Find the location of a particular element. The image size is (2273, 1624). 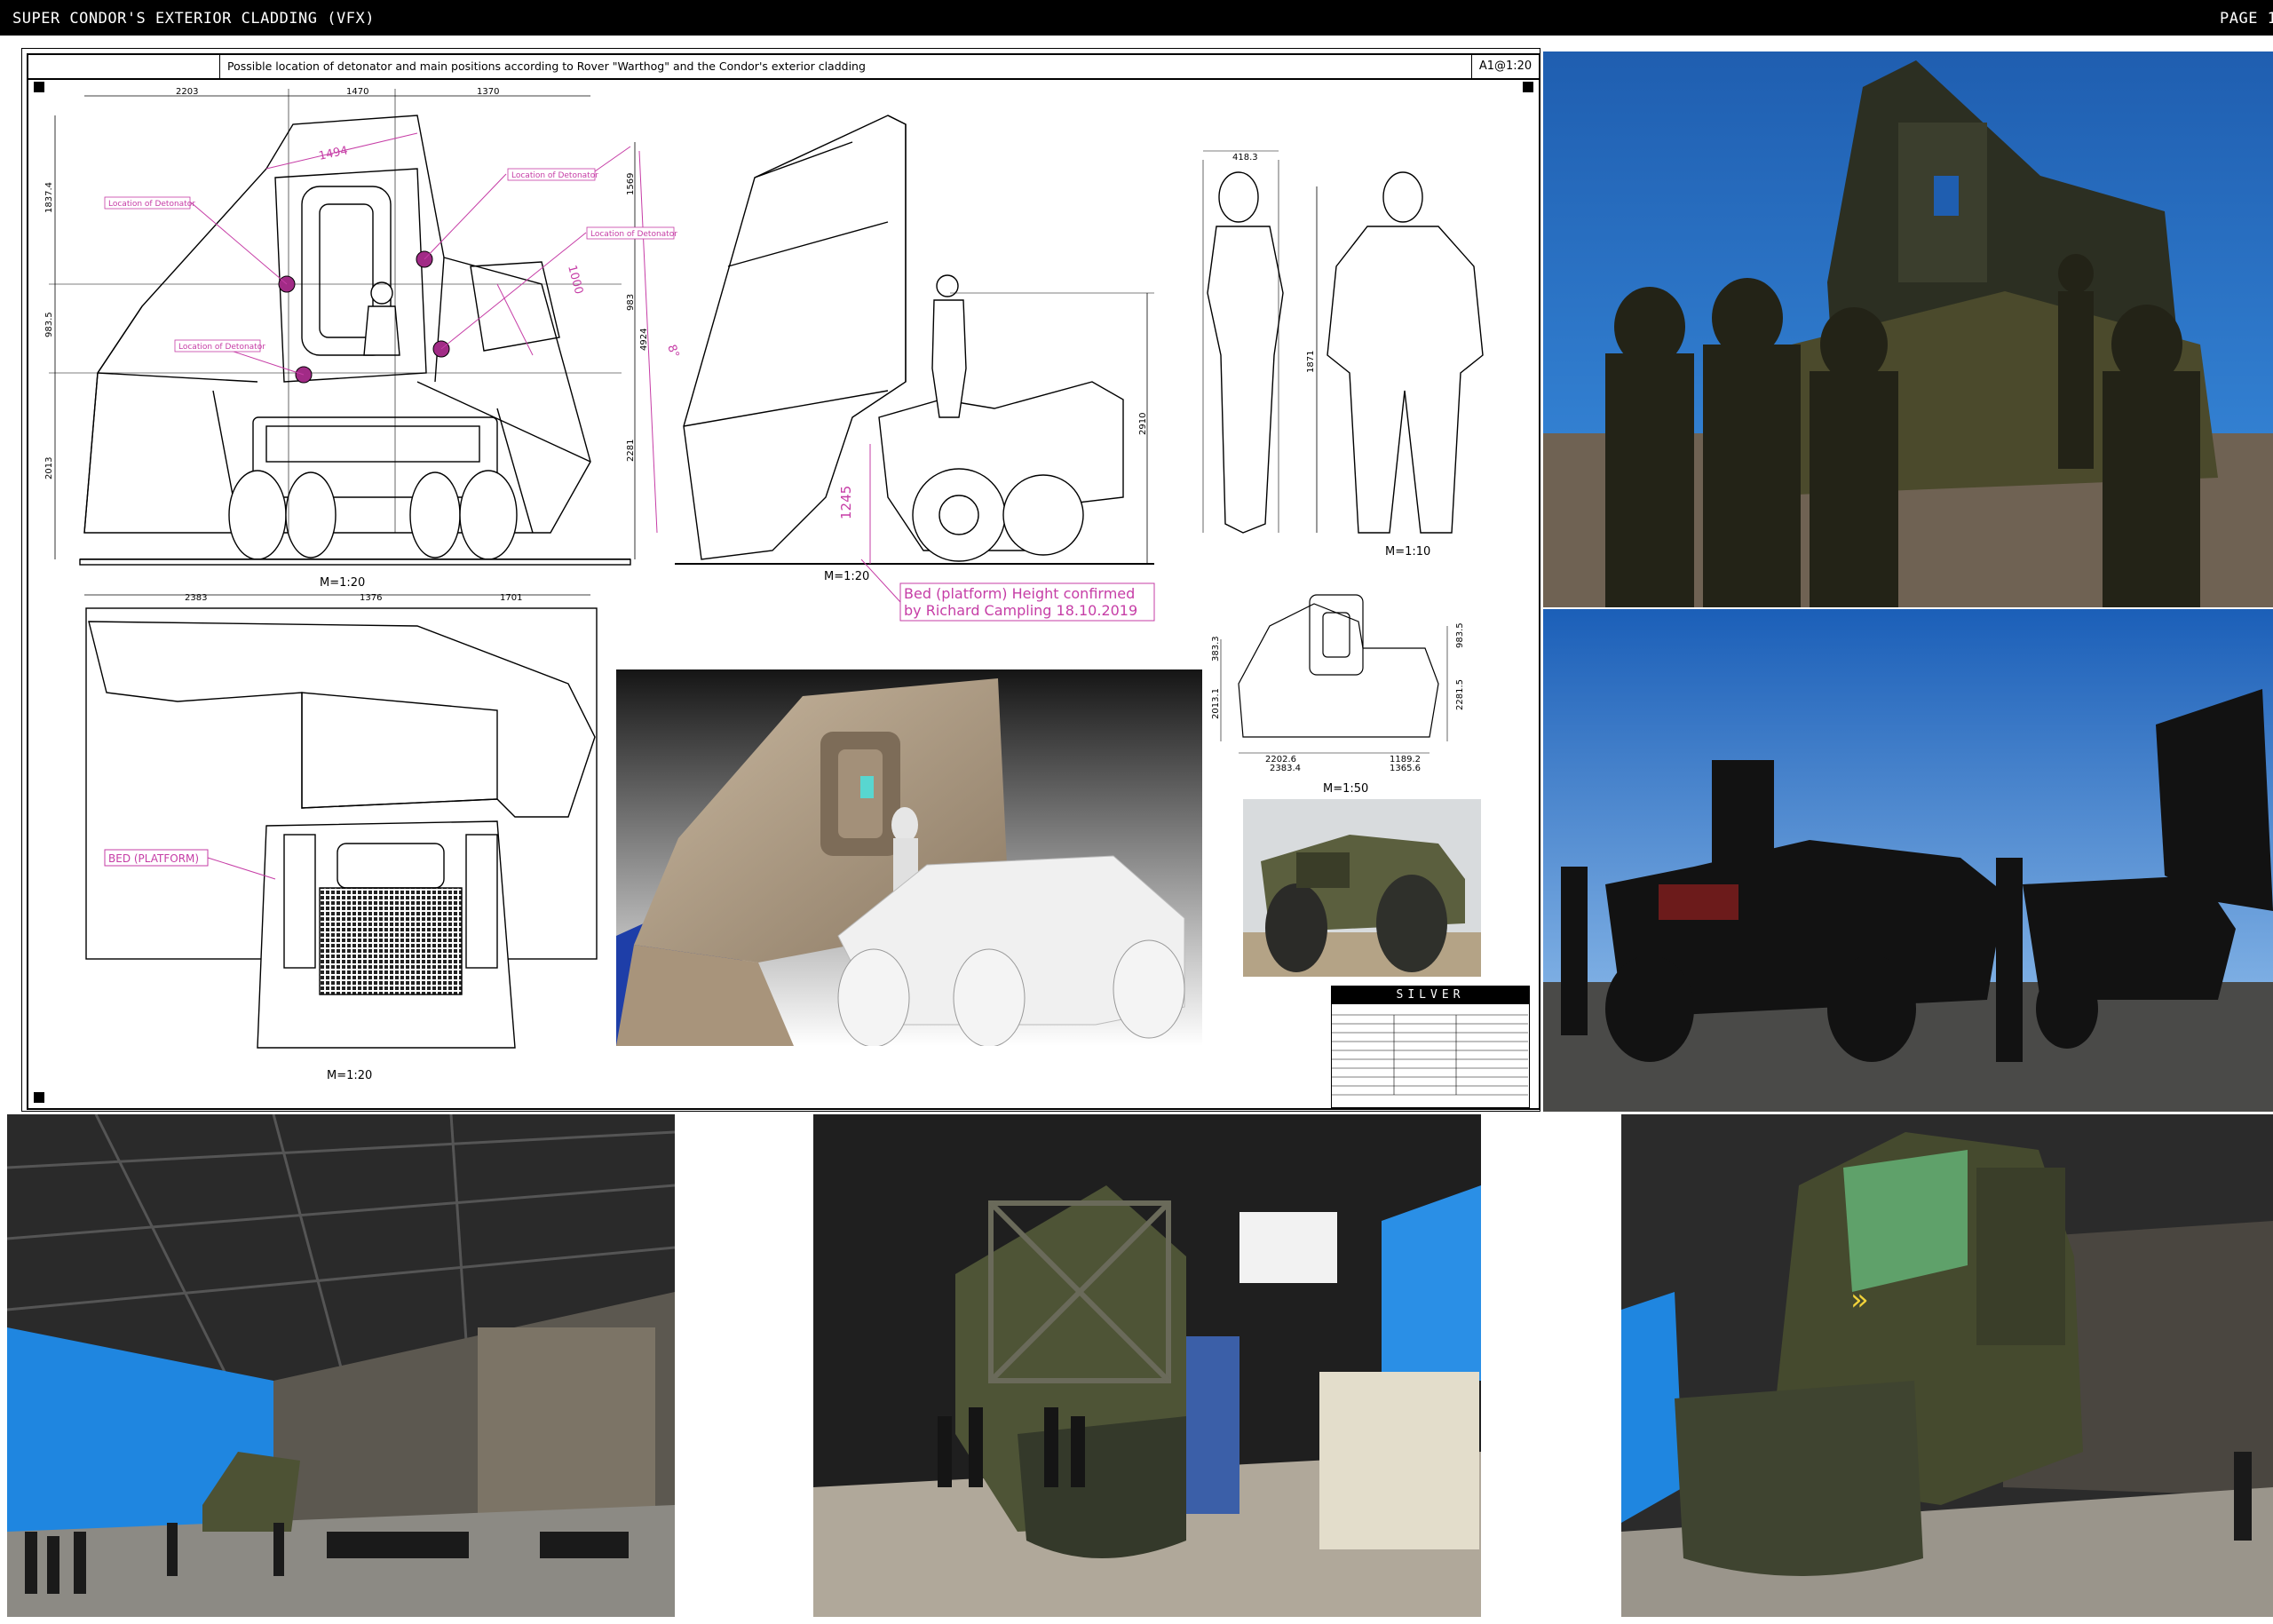

front-view-drawing is located at coordinates (342, 342).